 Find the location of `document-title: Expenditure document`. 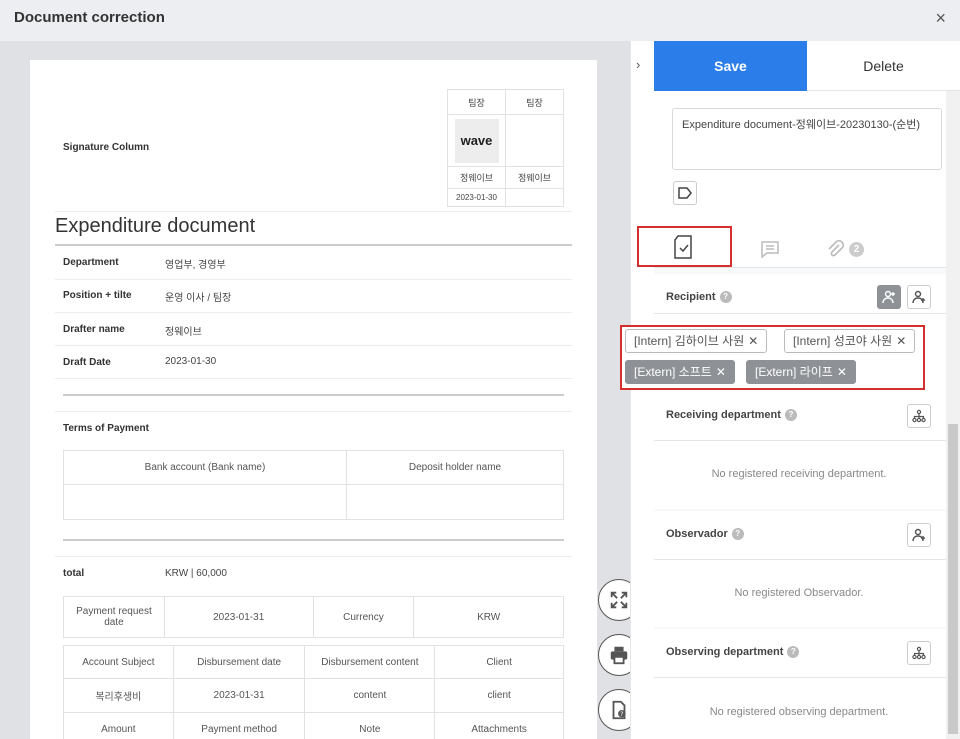

document-title: Expenditure document is located at coordinates (155, 226).